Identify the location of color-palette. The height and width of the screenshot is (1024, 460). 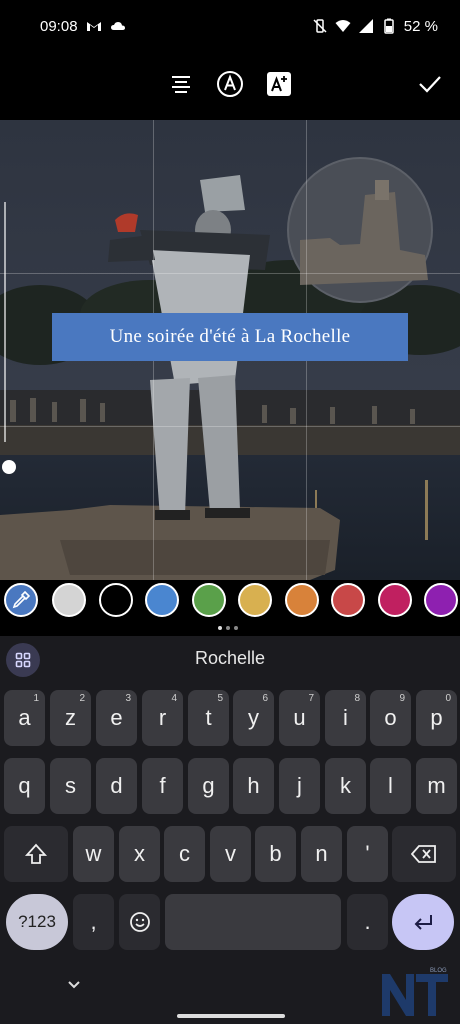
(230, 608).